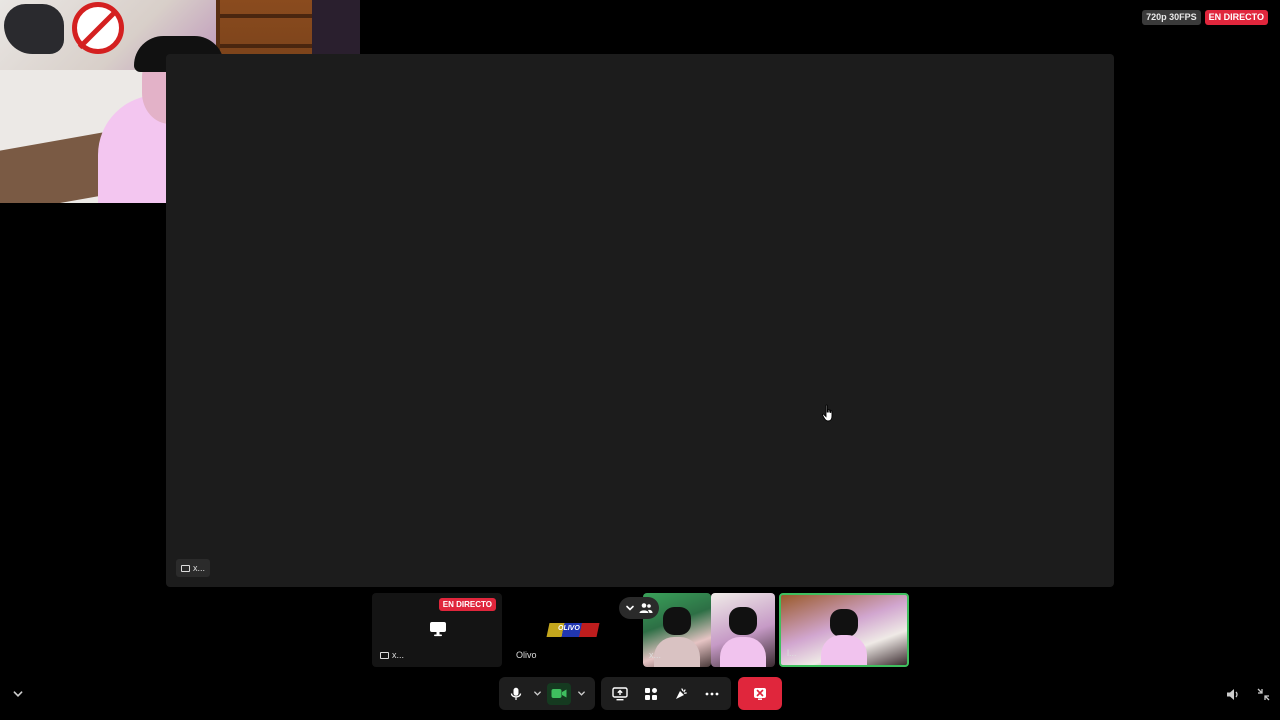 The height and width of the screenshot is (720, 1280). I want to click on collapse-button, so click(18, 694).